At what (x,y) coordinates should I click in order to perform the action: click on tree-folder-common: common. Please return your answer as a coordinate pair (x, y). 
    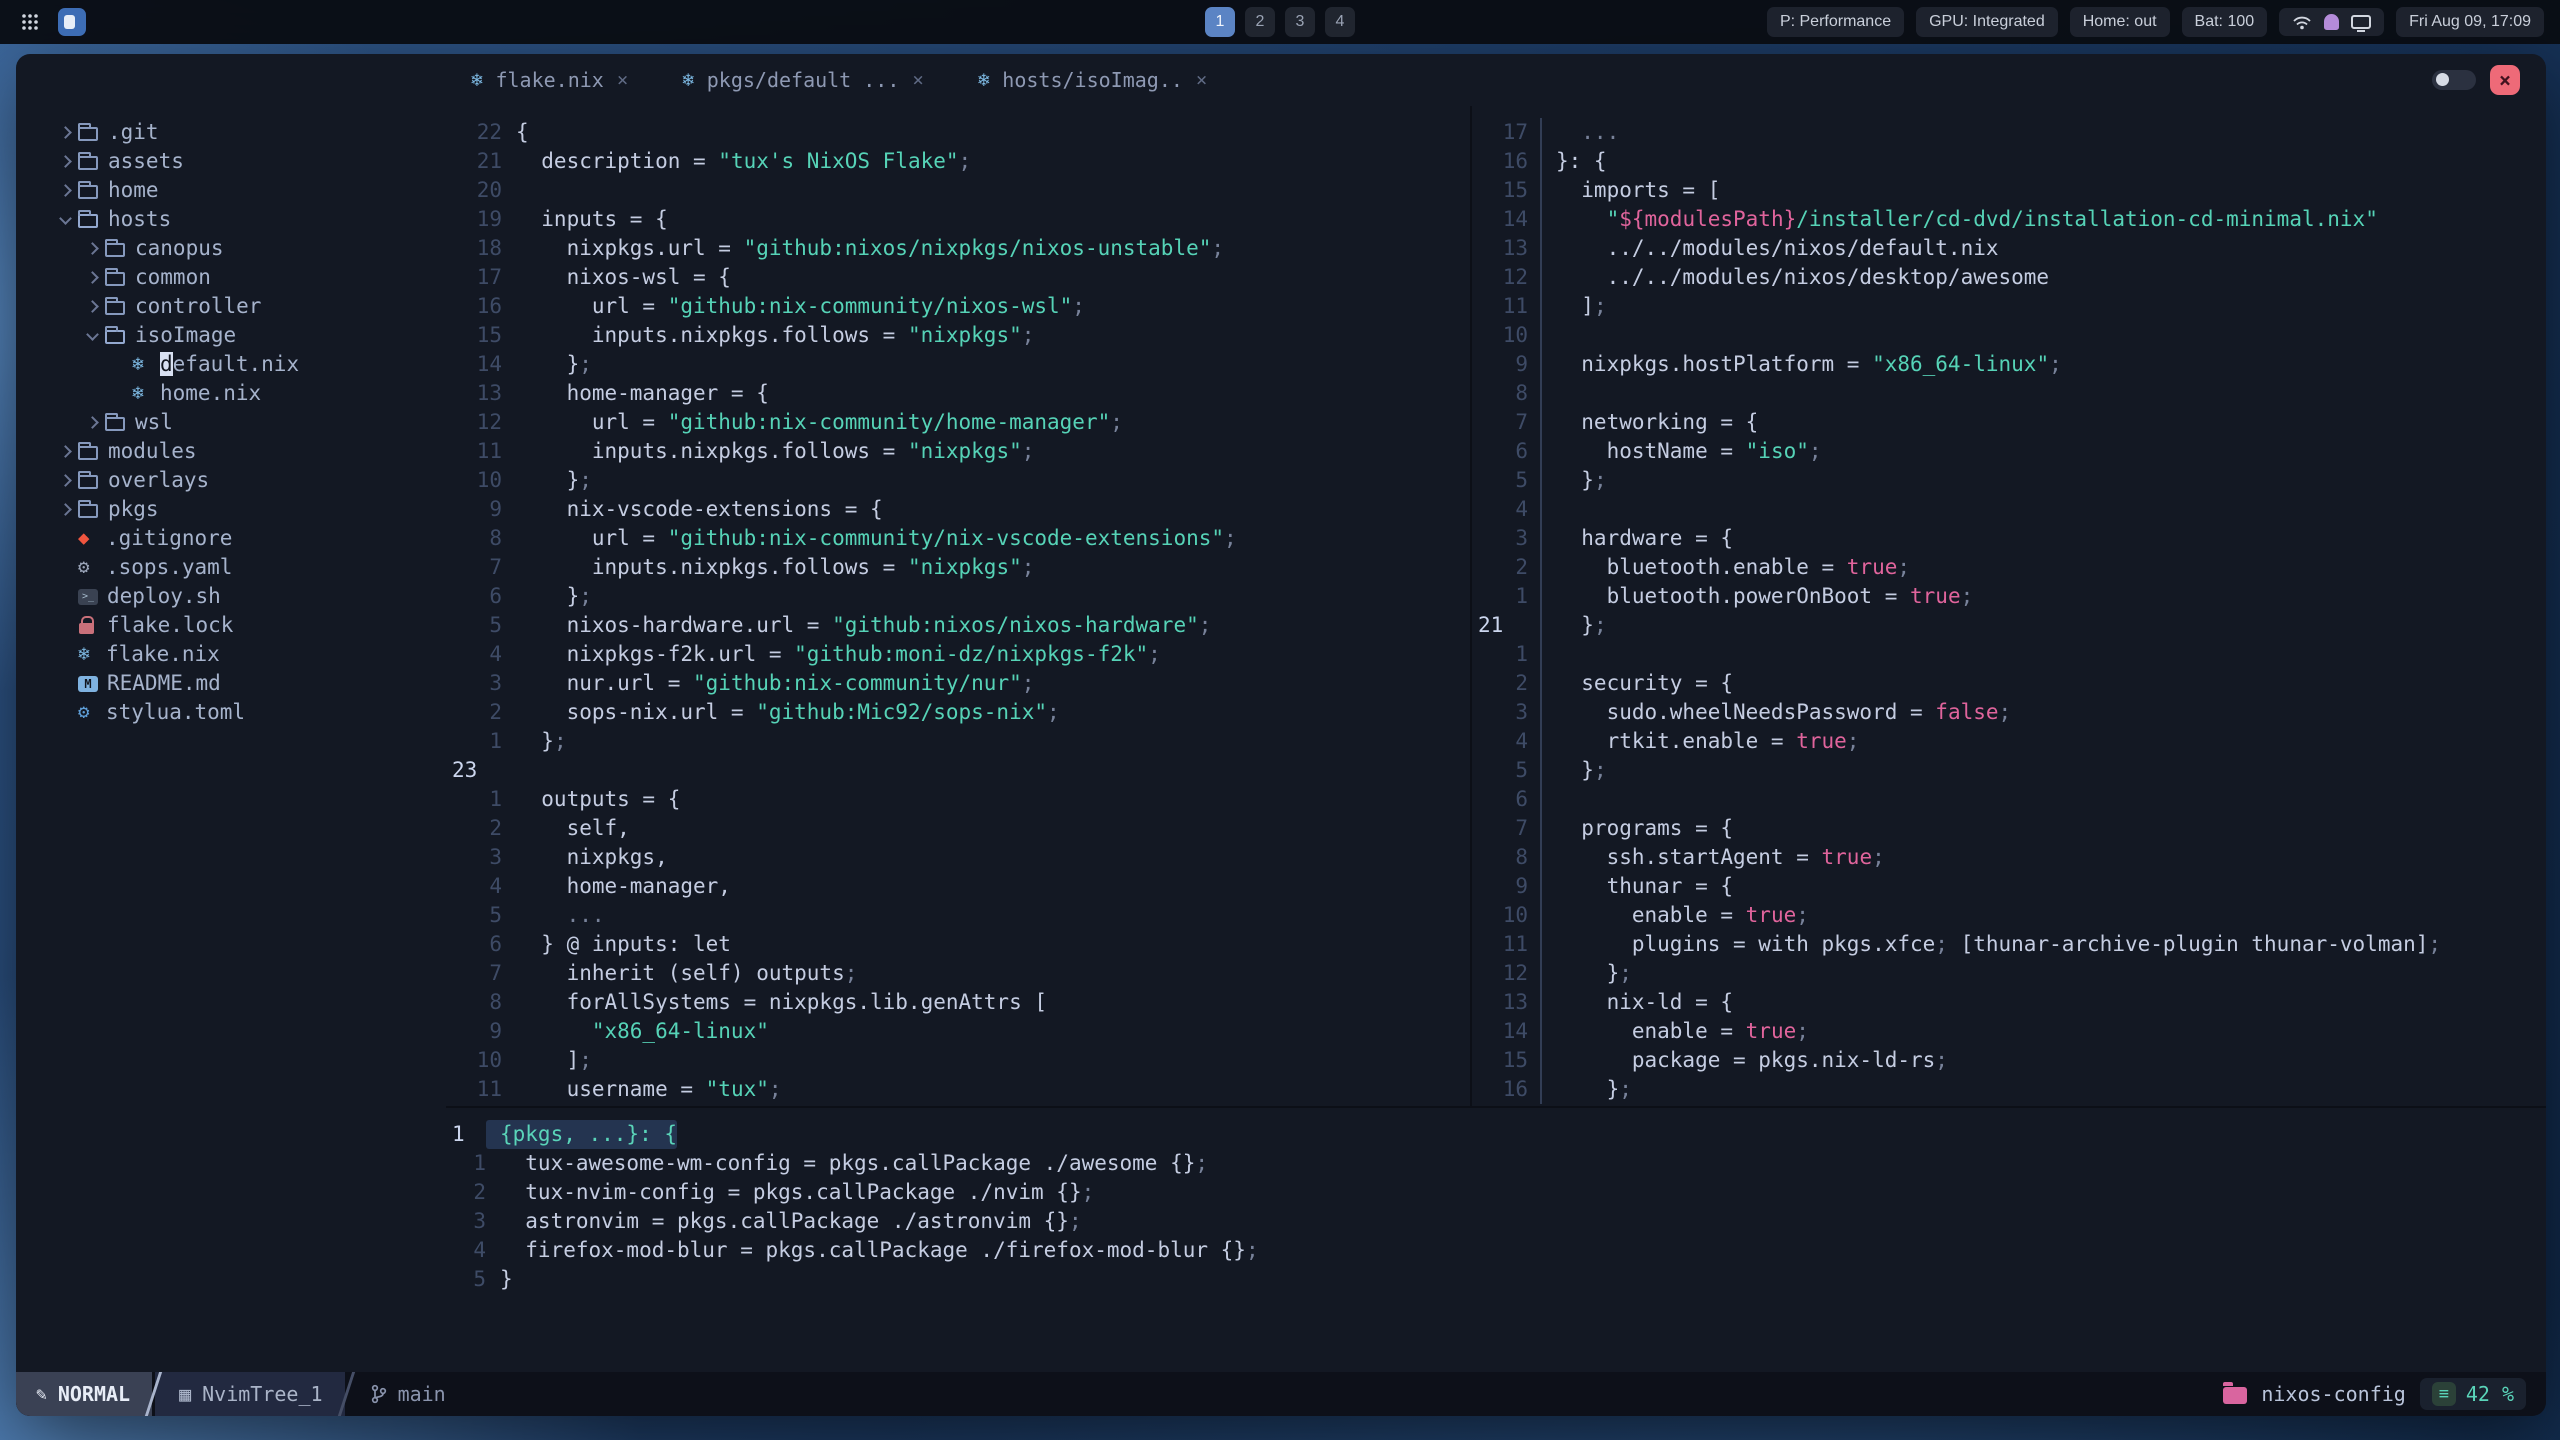
    Looking at the image, I should click on (251, 277).